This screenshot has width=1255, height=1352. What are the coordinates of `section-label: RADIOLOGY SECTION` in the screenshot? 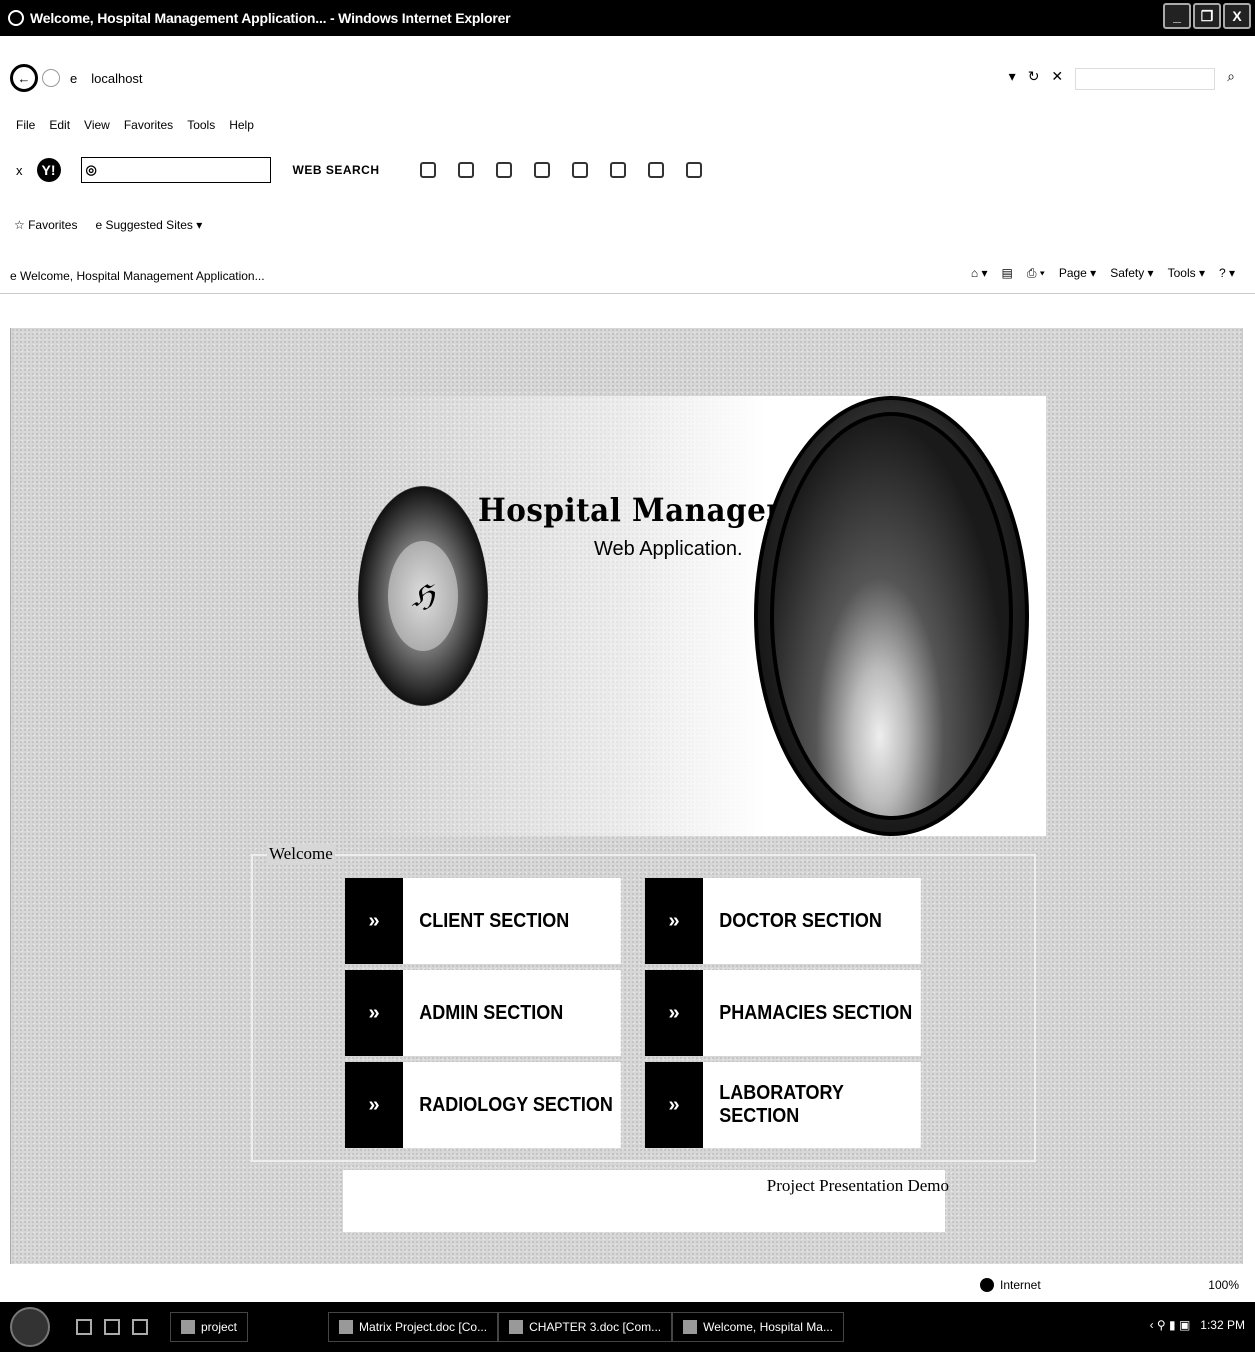 It's located at (512, 1105).